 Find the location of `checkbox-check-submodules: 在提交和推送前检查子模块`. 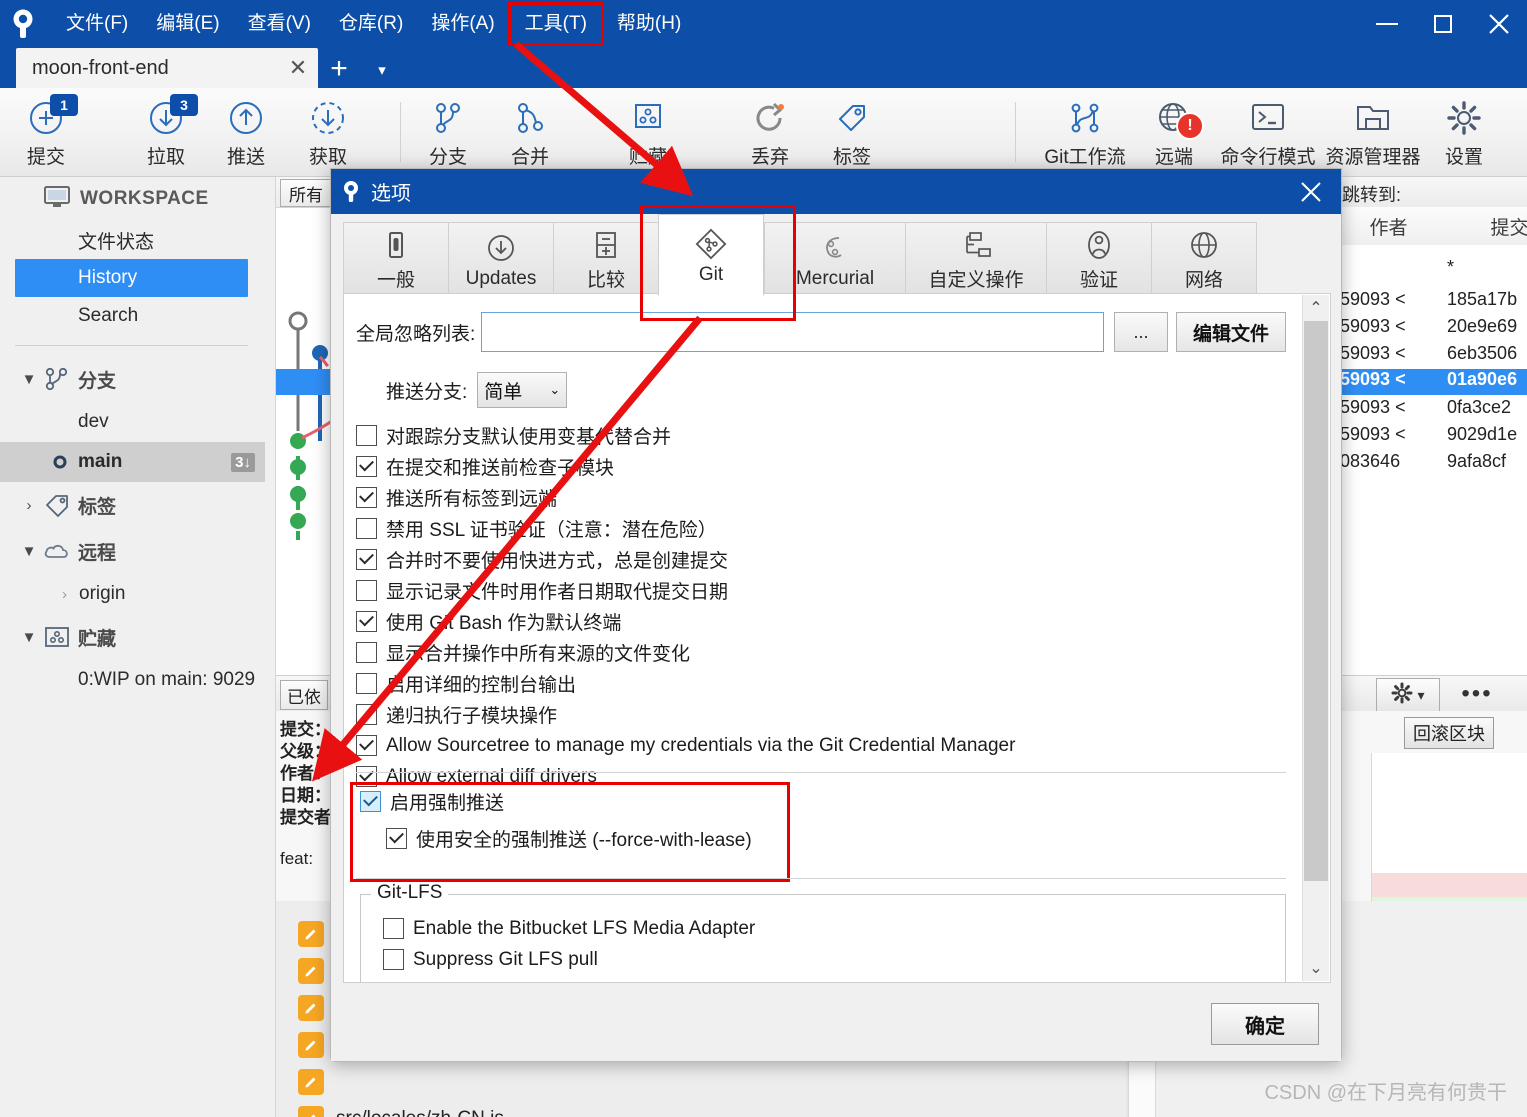

checkbox-check-submodules: 在提交和推送前检查子模块 is located at coordinates (821, 466).